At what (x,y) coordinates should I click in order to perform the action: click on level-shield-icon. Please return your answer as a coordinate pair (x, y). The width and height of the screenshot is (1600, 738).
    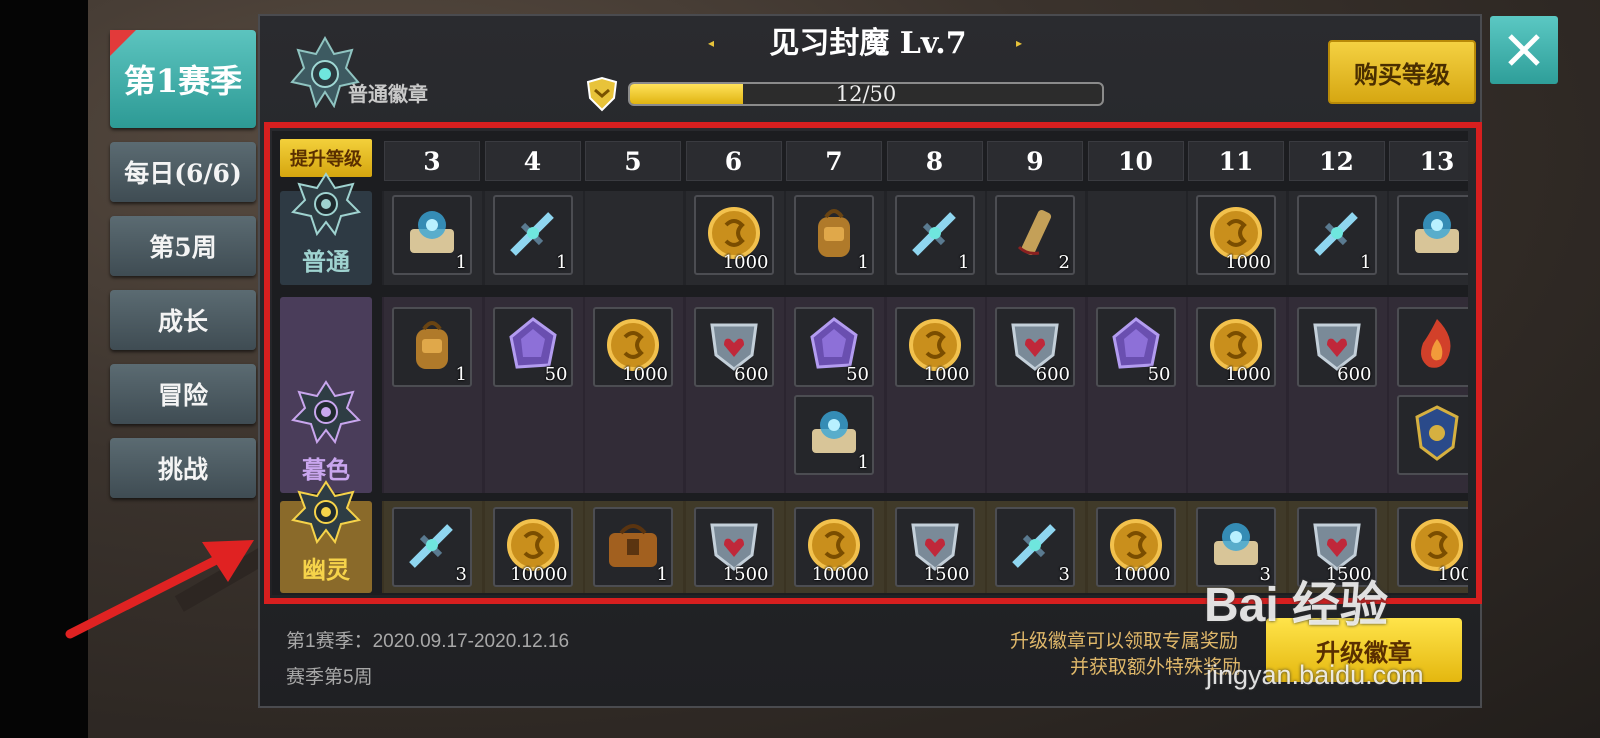
    Looking at the image, I should click on (602, 94).